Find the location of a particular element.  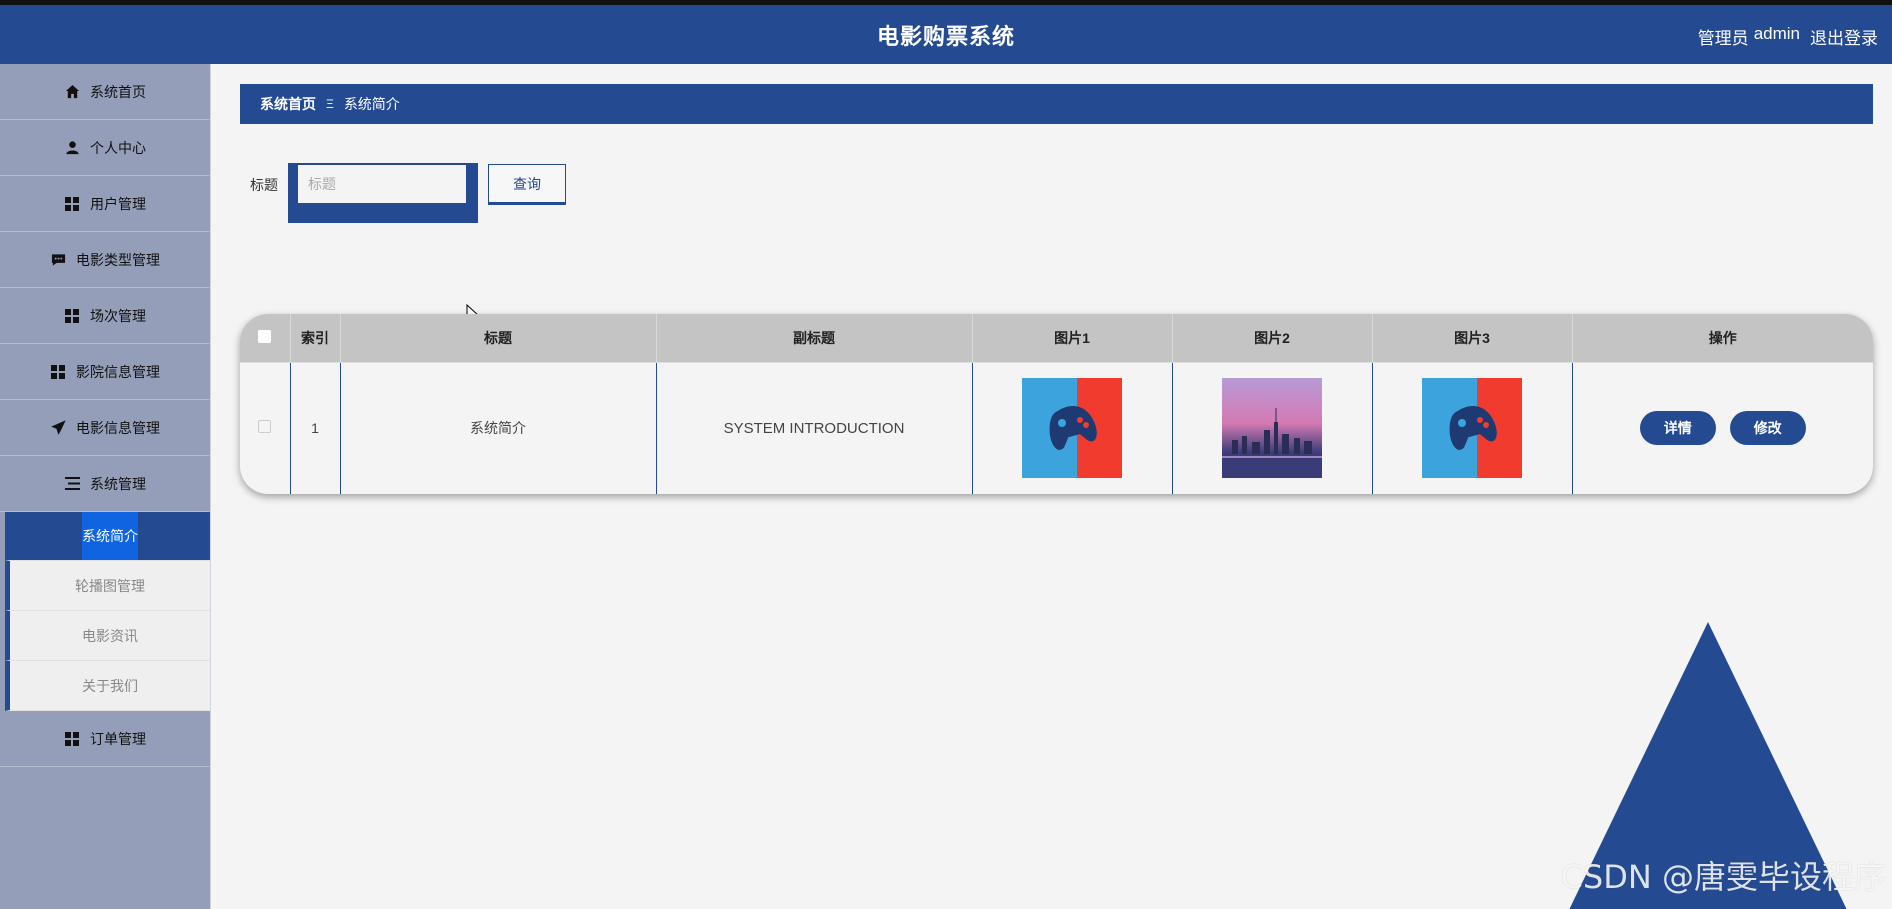

sidebar-item-users: 用户管理 is located at coordinates (105, 204).